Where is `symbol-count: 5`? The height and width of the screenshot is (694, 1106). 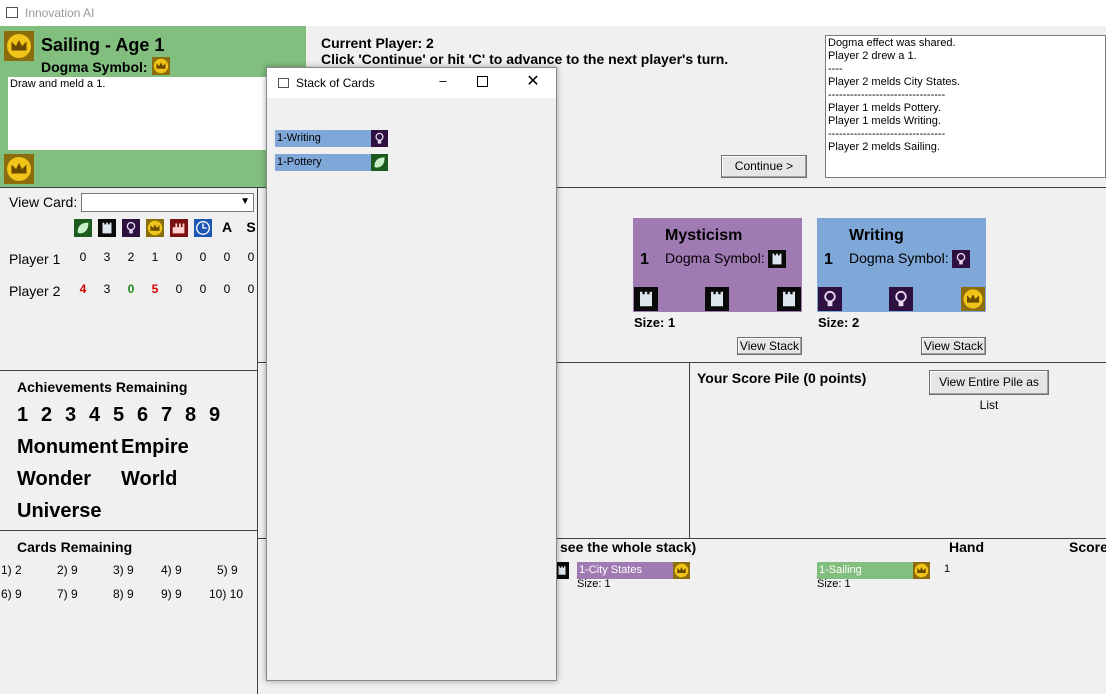
symbol-count: 5 is located at coordinates (155, 289).